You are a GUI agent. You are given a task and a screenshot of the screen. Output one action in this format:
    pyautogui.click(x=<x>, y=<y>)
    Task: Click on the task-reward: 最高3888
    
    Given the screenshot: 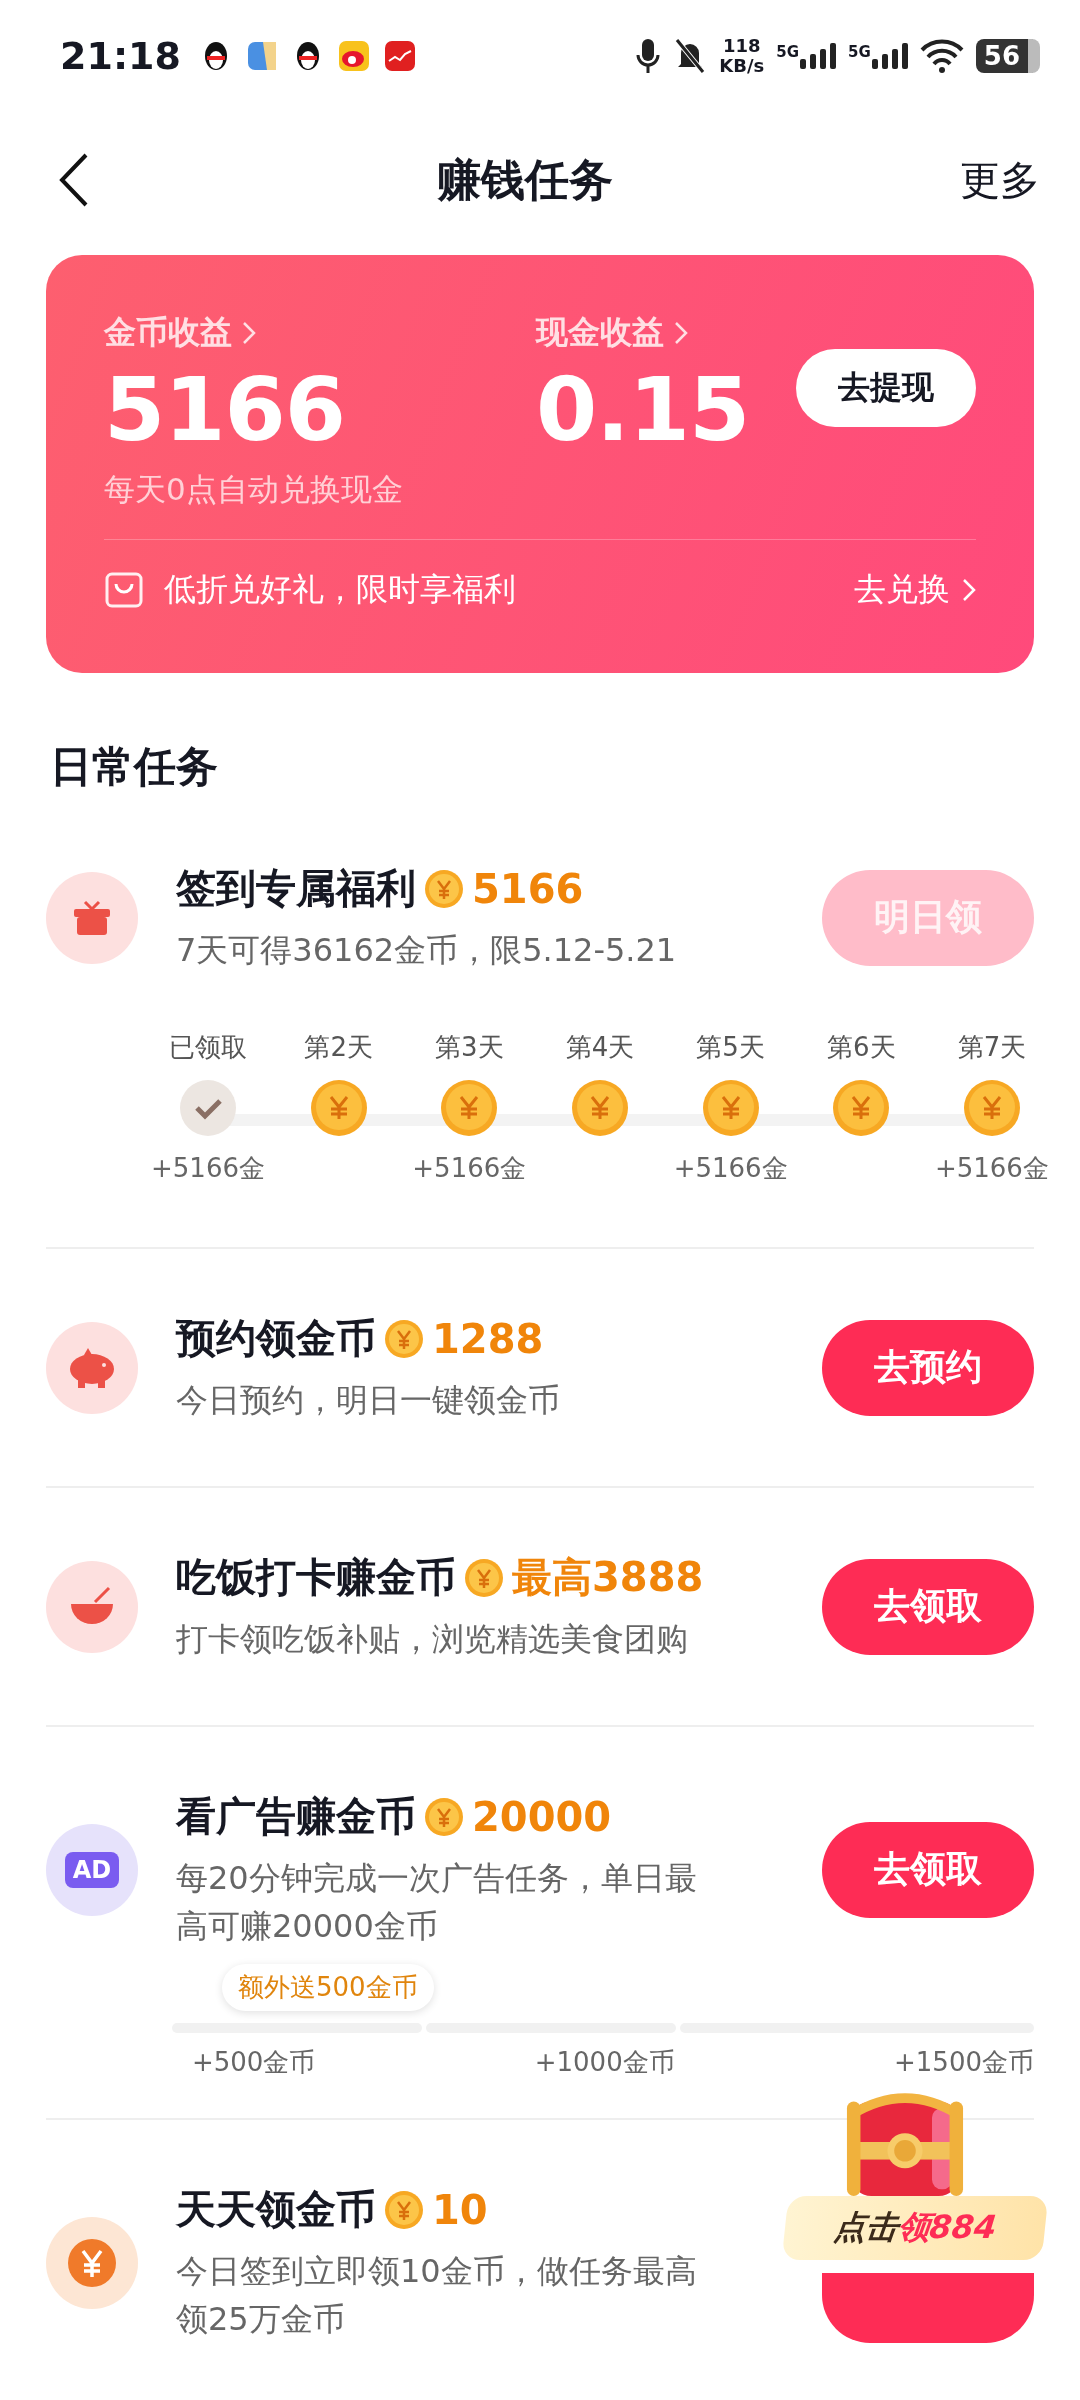 What is the action you would take?
    pyautogui.click(x=608, y=1577)
    